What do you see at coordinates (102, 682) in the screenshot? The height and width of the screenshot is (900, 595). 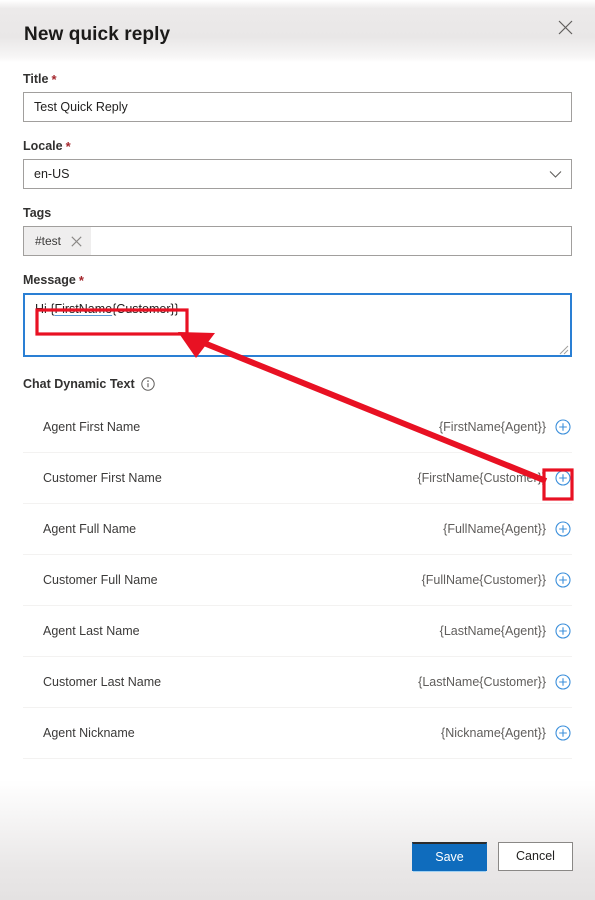 I see `row-label: Customer Last Name` at bounding box center [102, 682].